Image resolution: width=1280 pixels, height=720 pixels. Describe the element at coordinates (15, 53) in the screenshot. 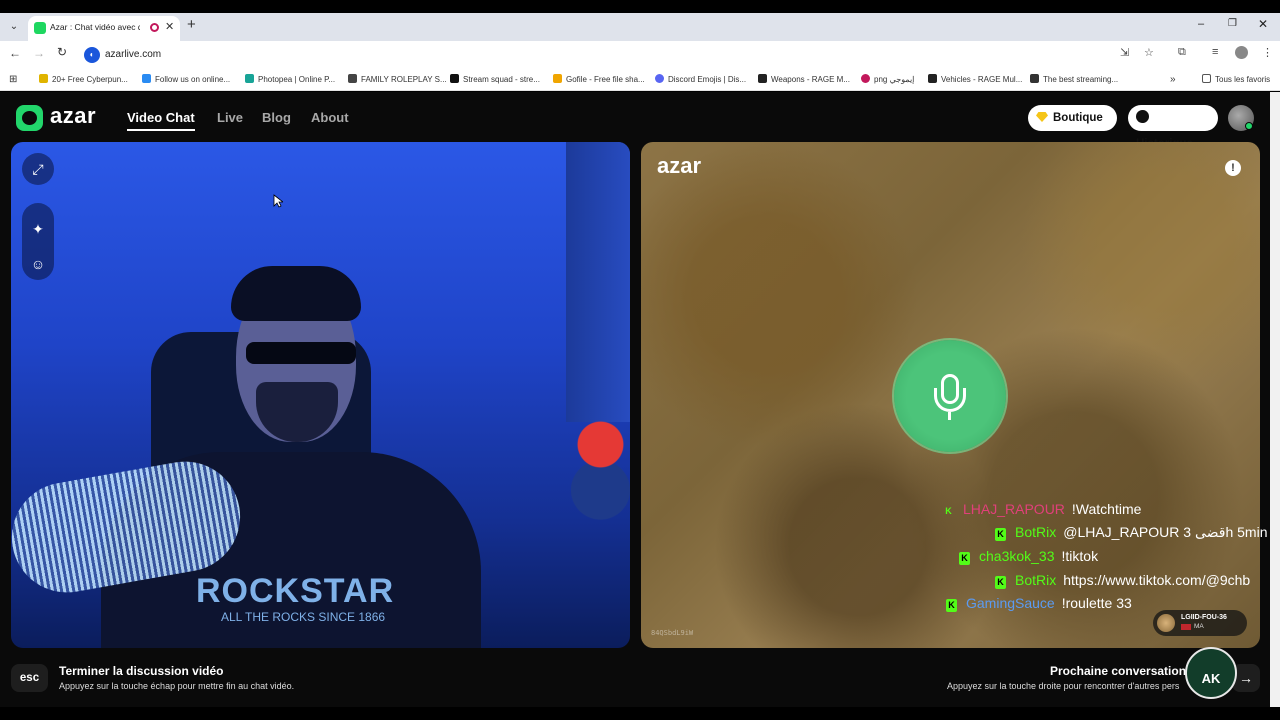

I see `back-button: ←` at that location.